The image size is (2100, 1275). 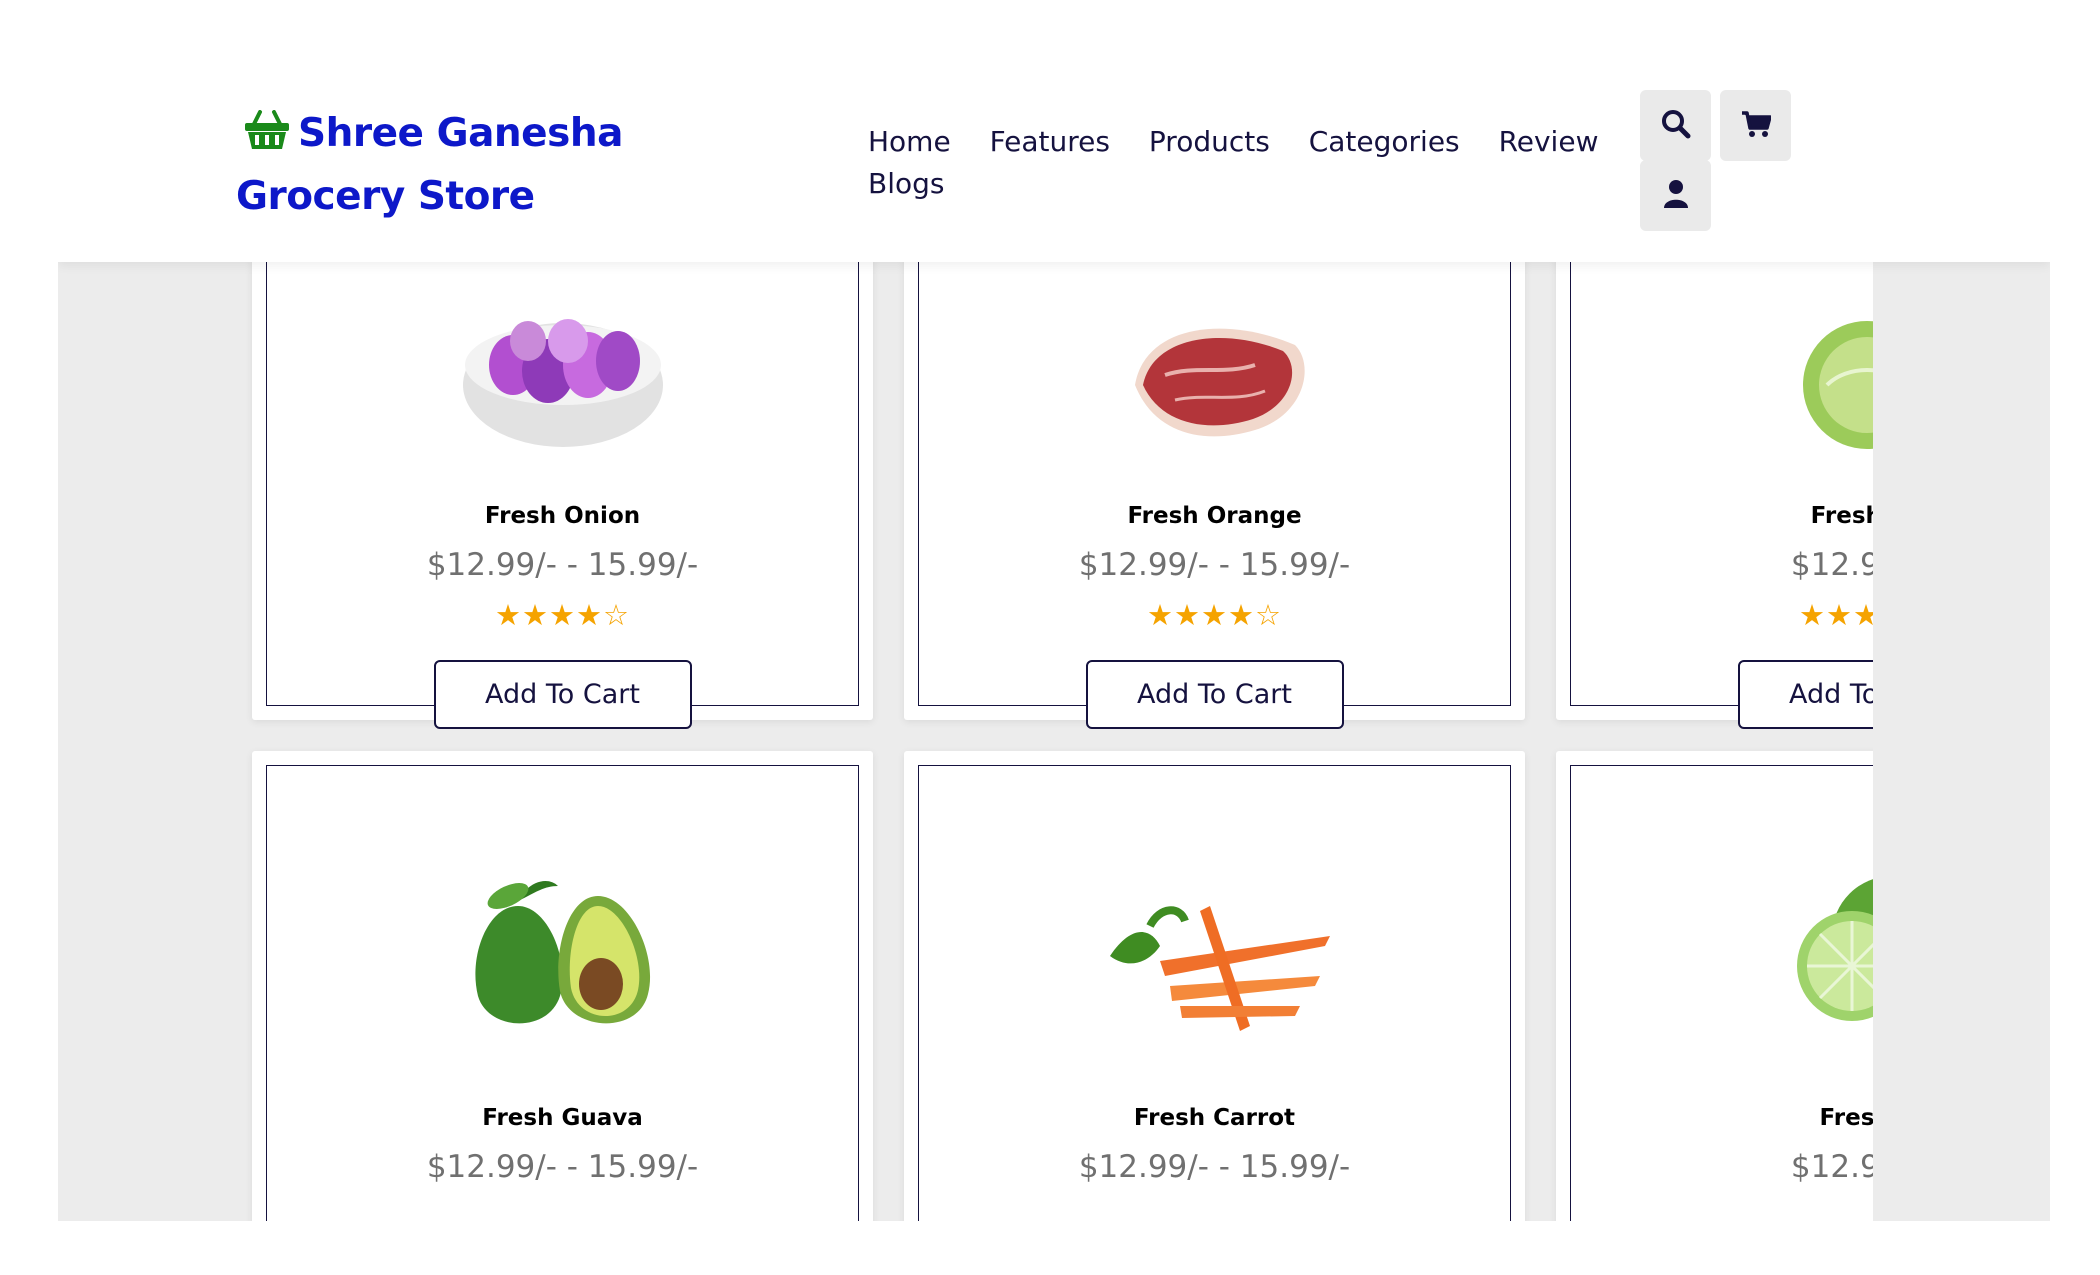 I want to click on cabbage-image, so click(x=1714, y=380).